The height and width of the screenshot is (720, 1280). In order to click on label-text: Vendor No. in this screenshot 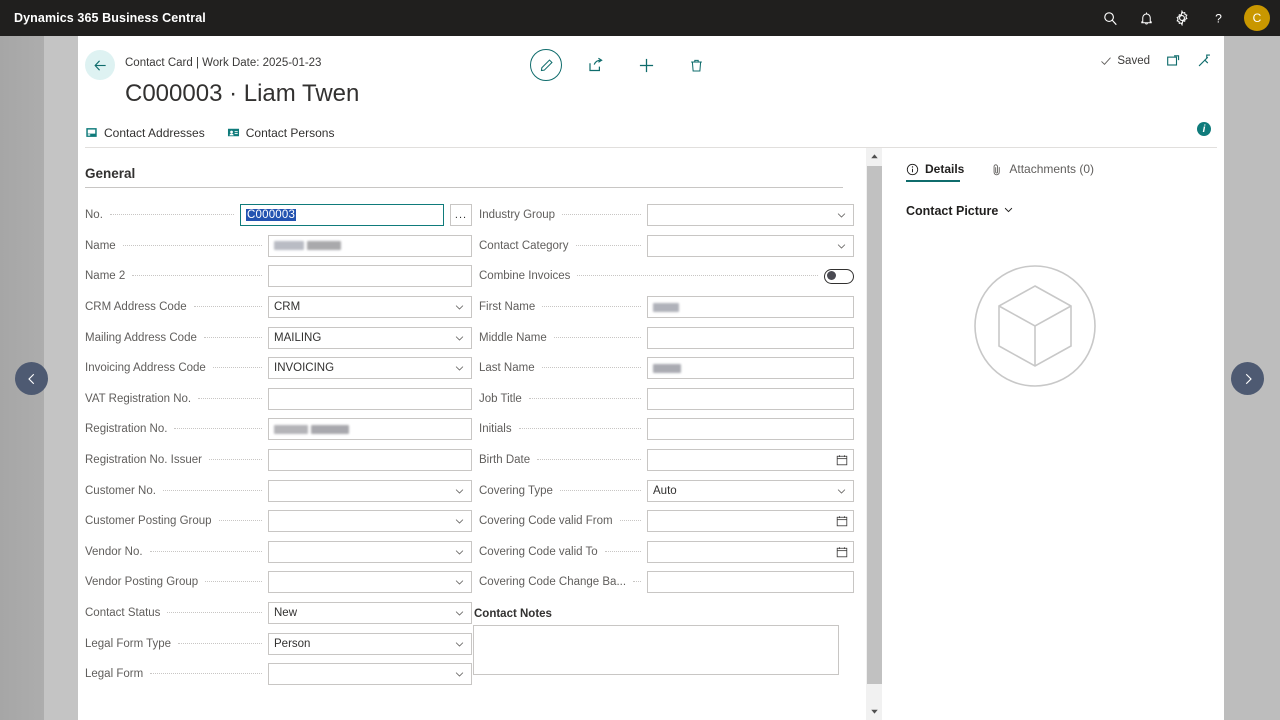, I will do `click(114, 551)`.